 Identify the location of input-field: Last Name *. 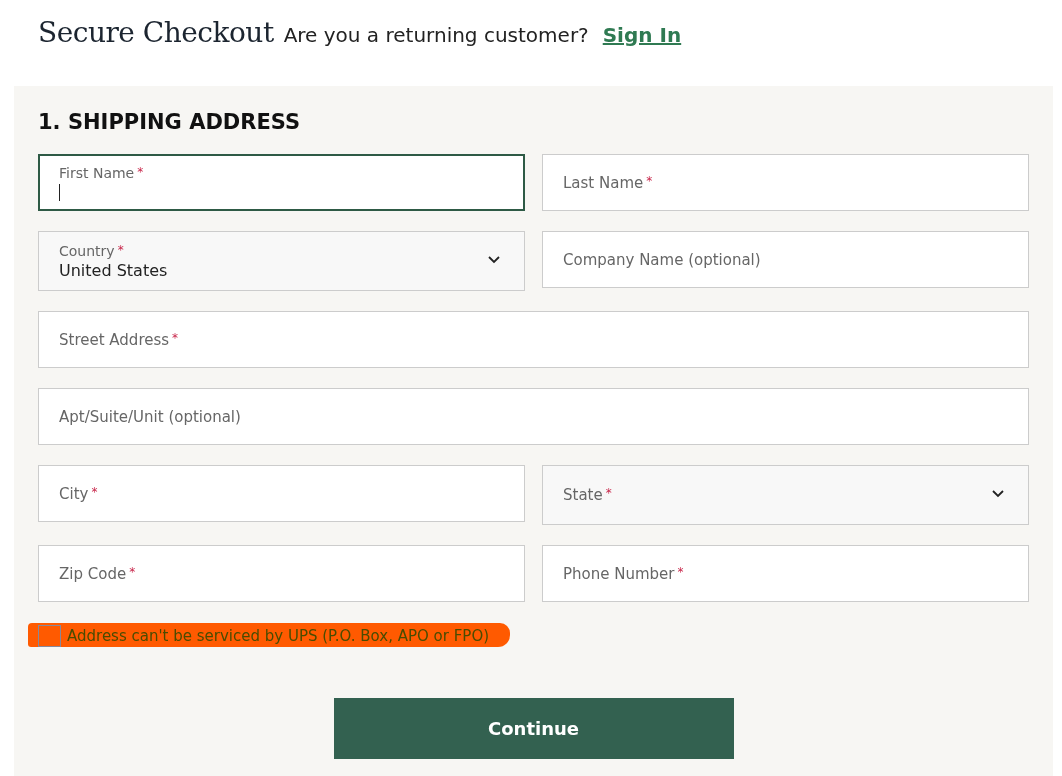
(785, 182).